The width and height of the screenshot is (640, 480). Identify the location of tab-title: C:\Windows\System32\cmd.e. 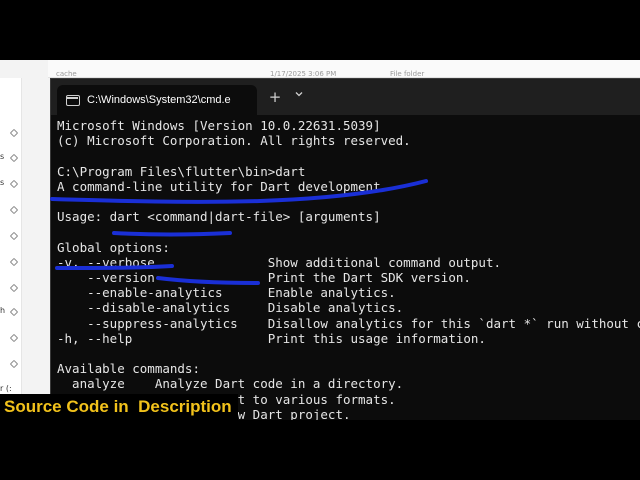
(159, 100).